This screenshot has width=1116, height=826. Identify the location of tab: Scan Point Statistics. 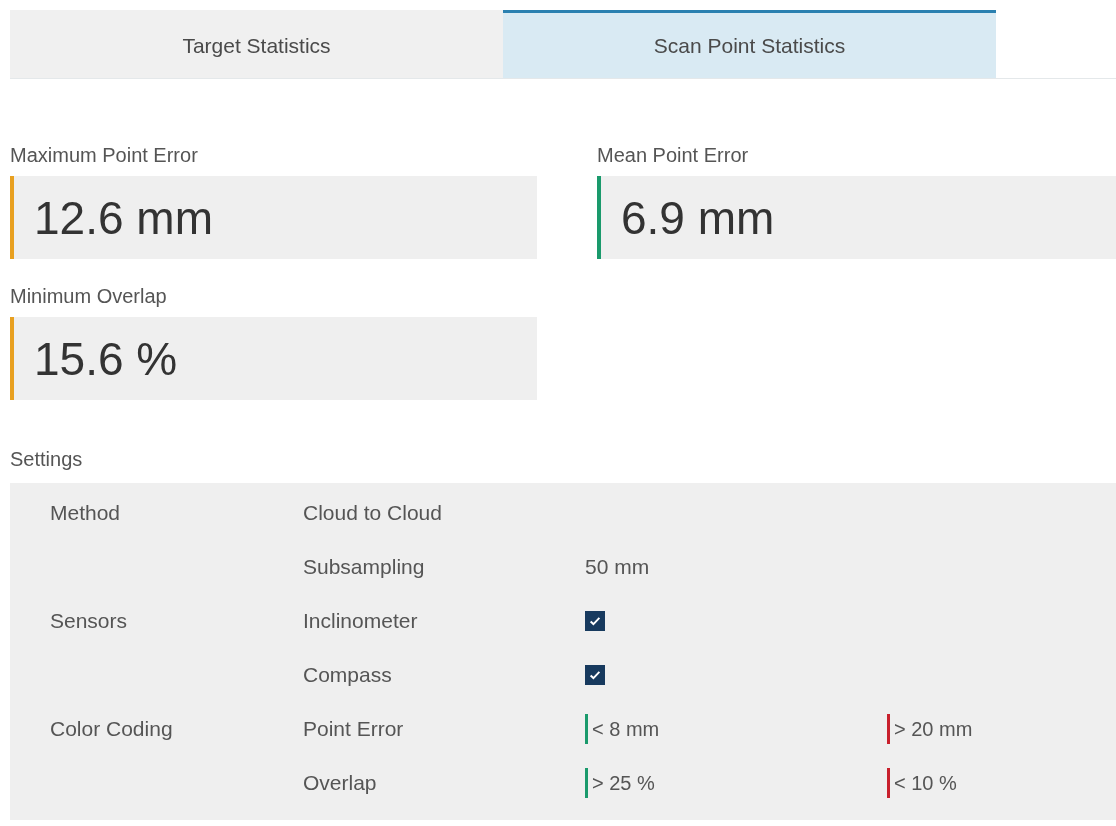
(749, 44).